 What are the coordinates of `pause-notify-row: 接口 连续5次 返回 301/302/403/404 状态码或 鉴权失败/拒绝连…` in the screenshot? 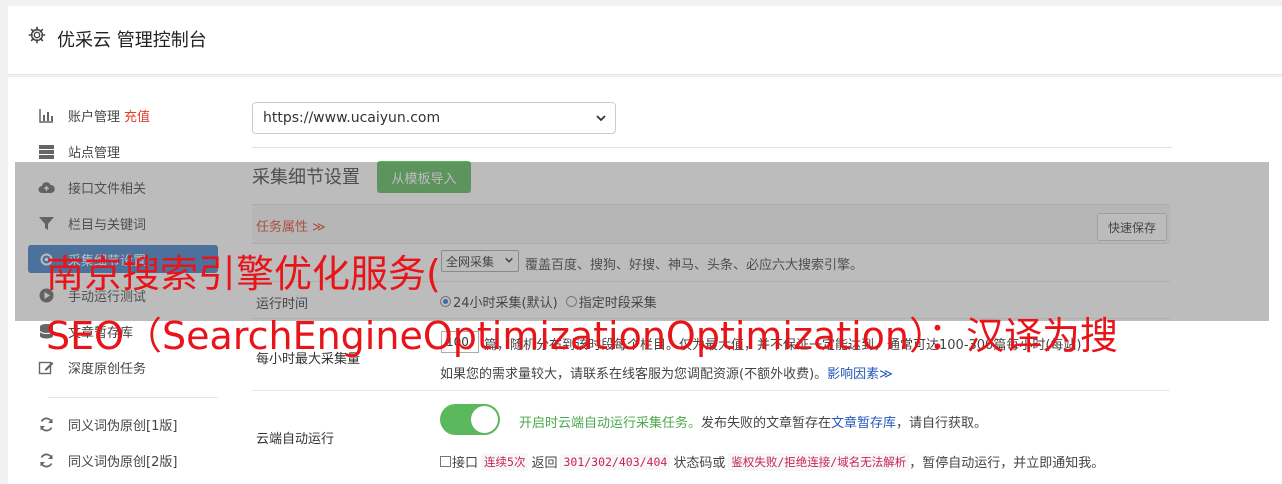 It's located at (772, 461).